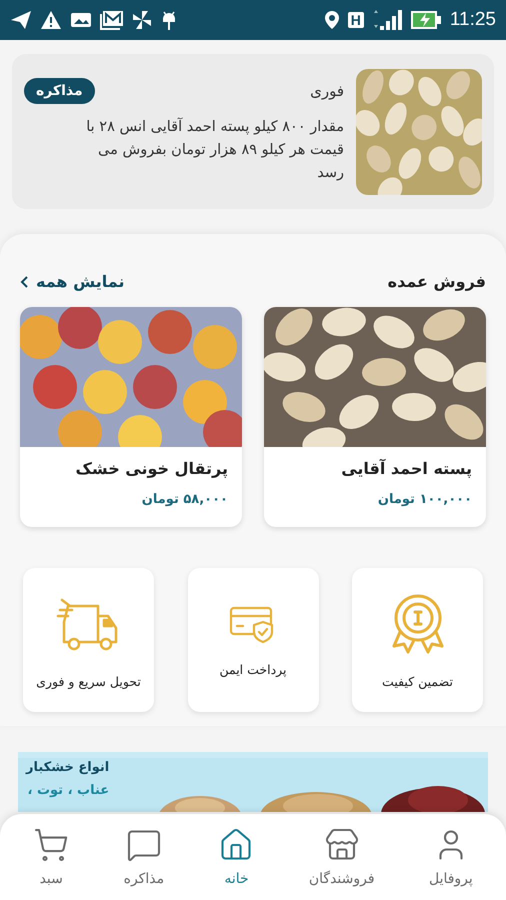  I want to click on clock-time: 11:25, so click(473, 20).